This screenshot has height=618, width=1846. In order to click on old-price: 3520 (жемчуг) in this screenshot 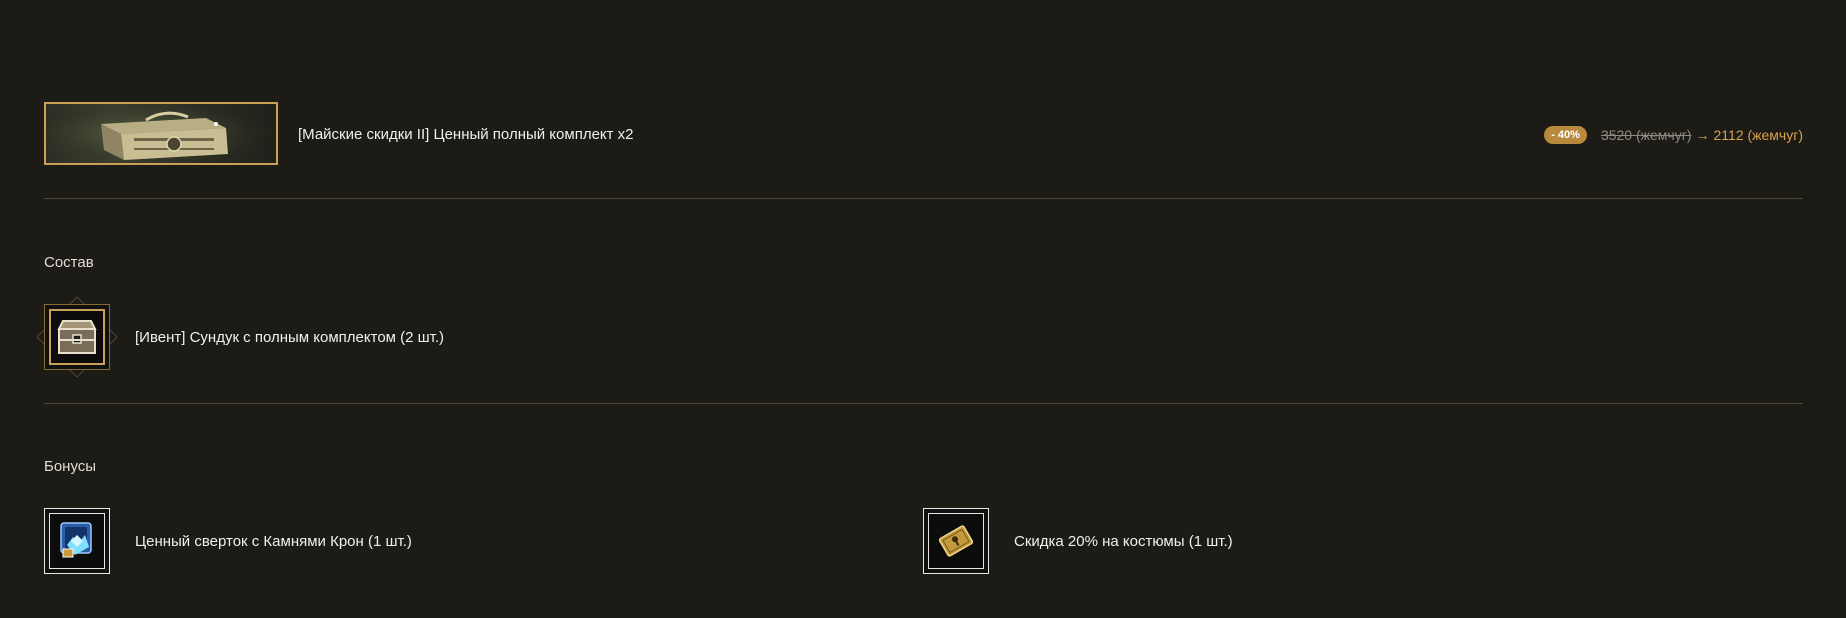, I will do `click(1646, 134)`.